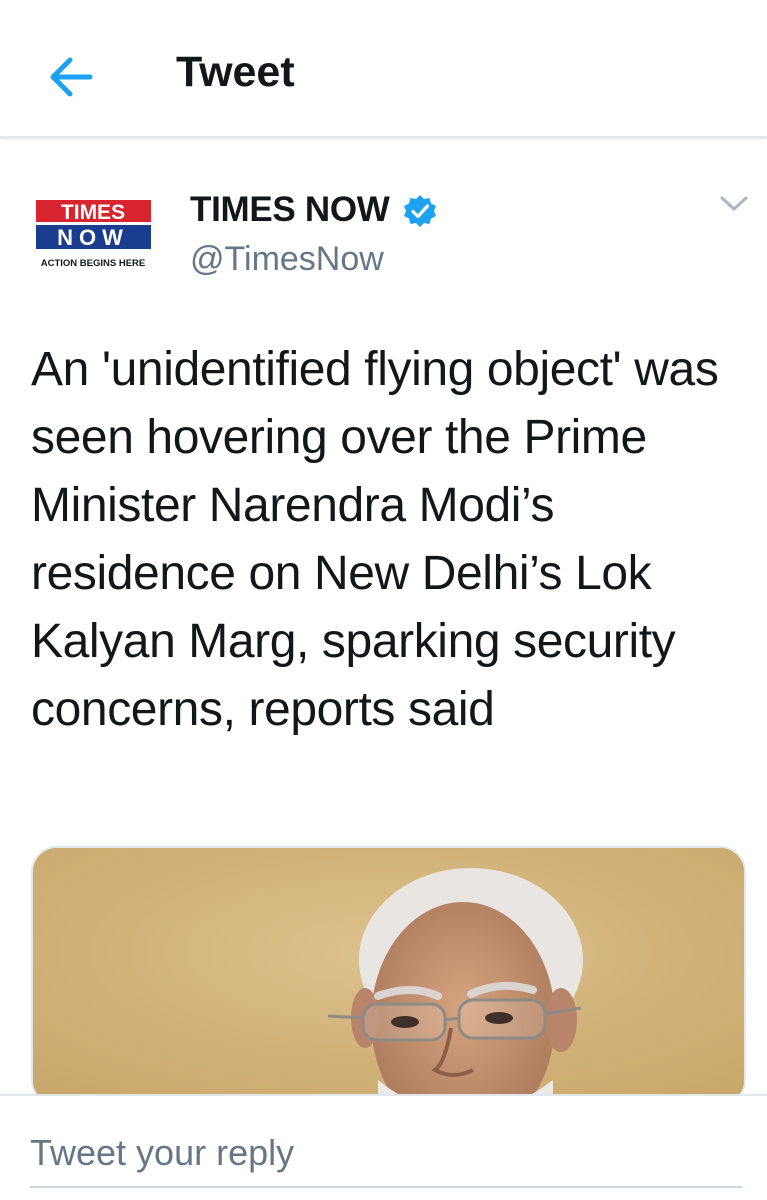 The height and width of the screenshot is (1200, 767). I want to click on times-now-logo: TIMES NOW ACTION BEGINS HERE, so click(93, 234).